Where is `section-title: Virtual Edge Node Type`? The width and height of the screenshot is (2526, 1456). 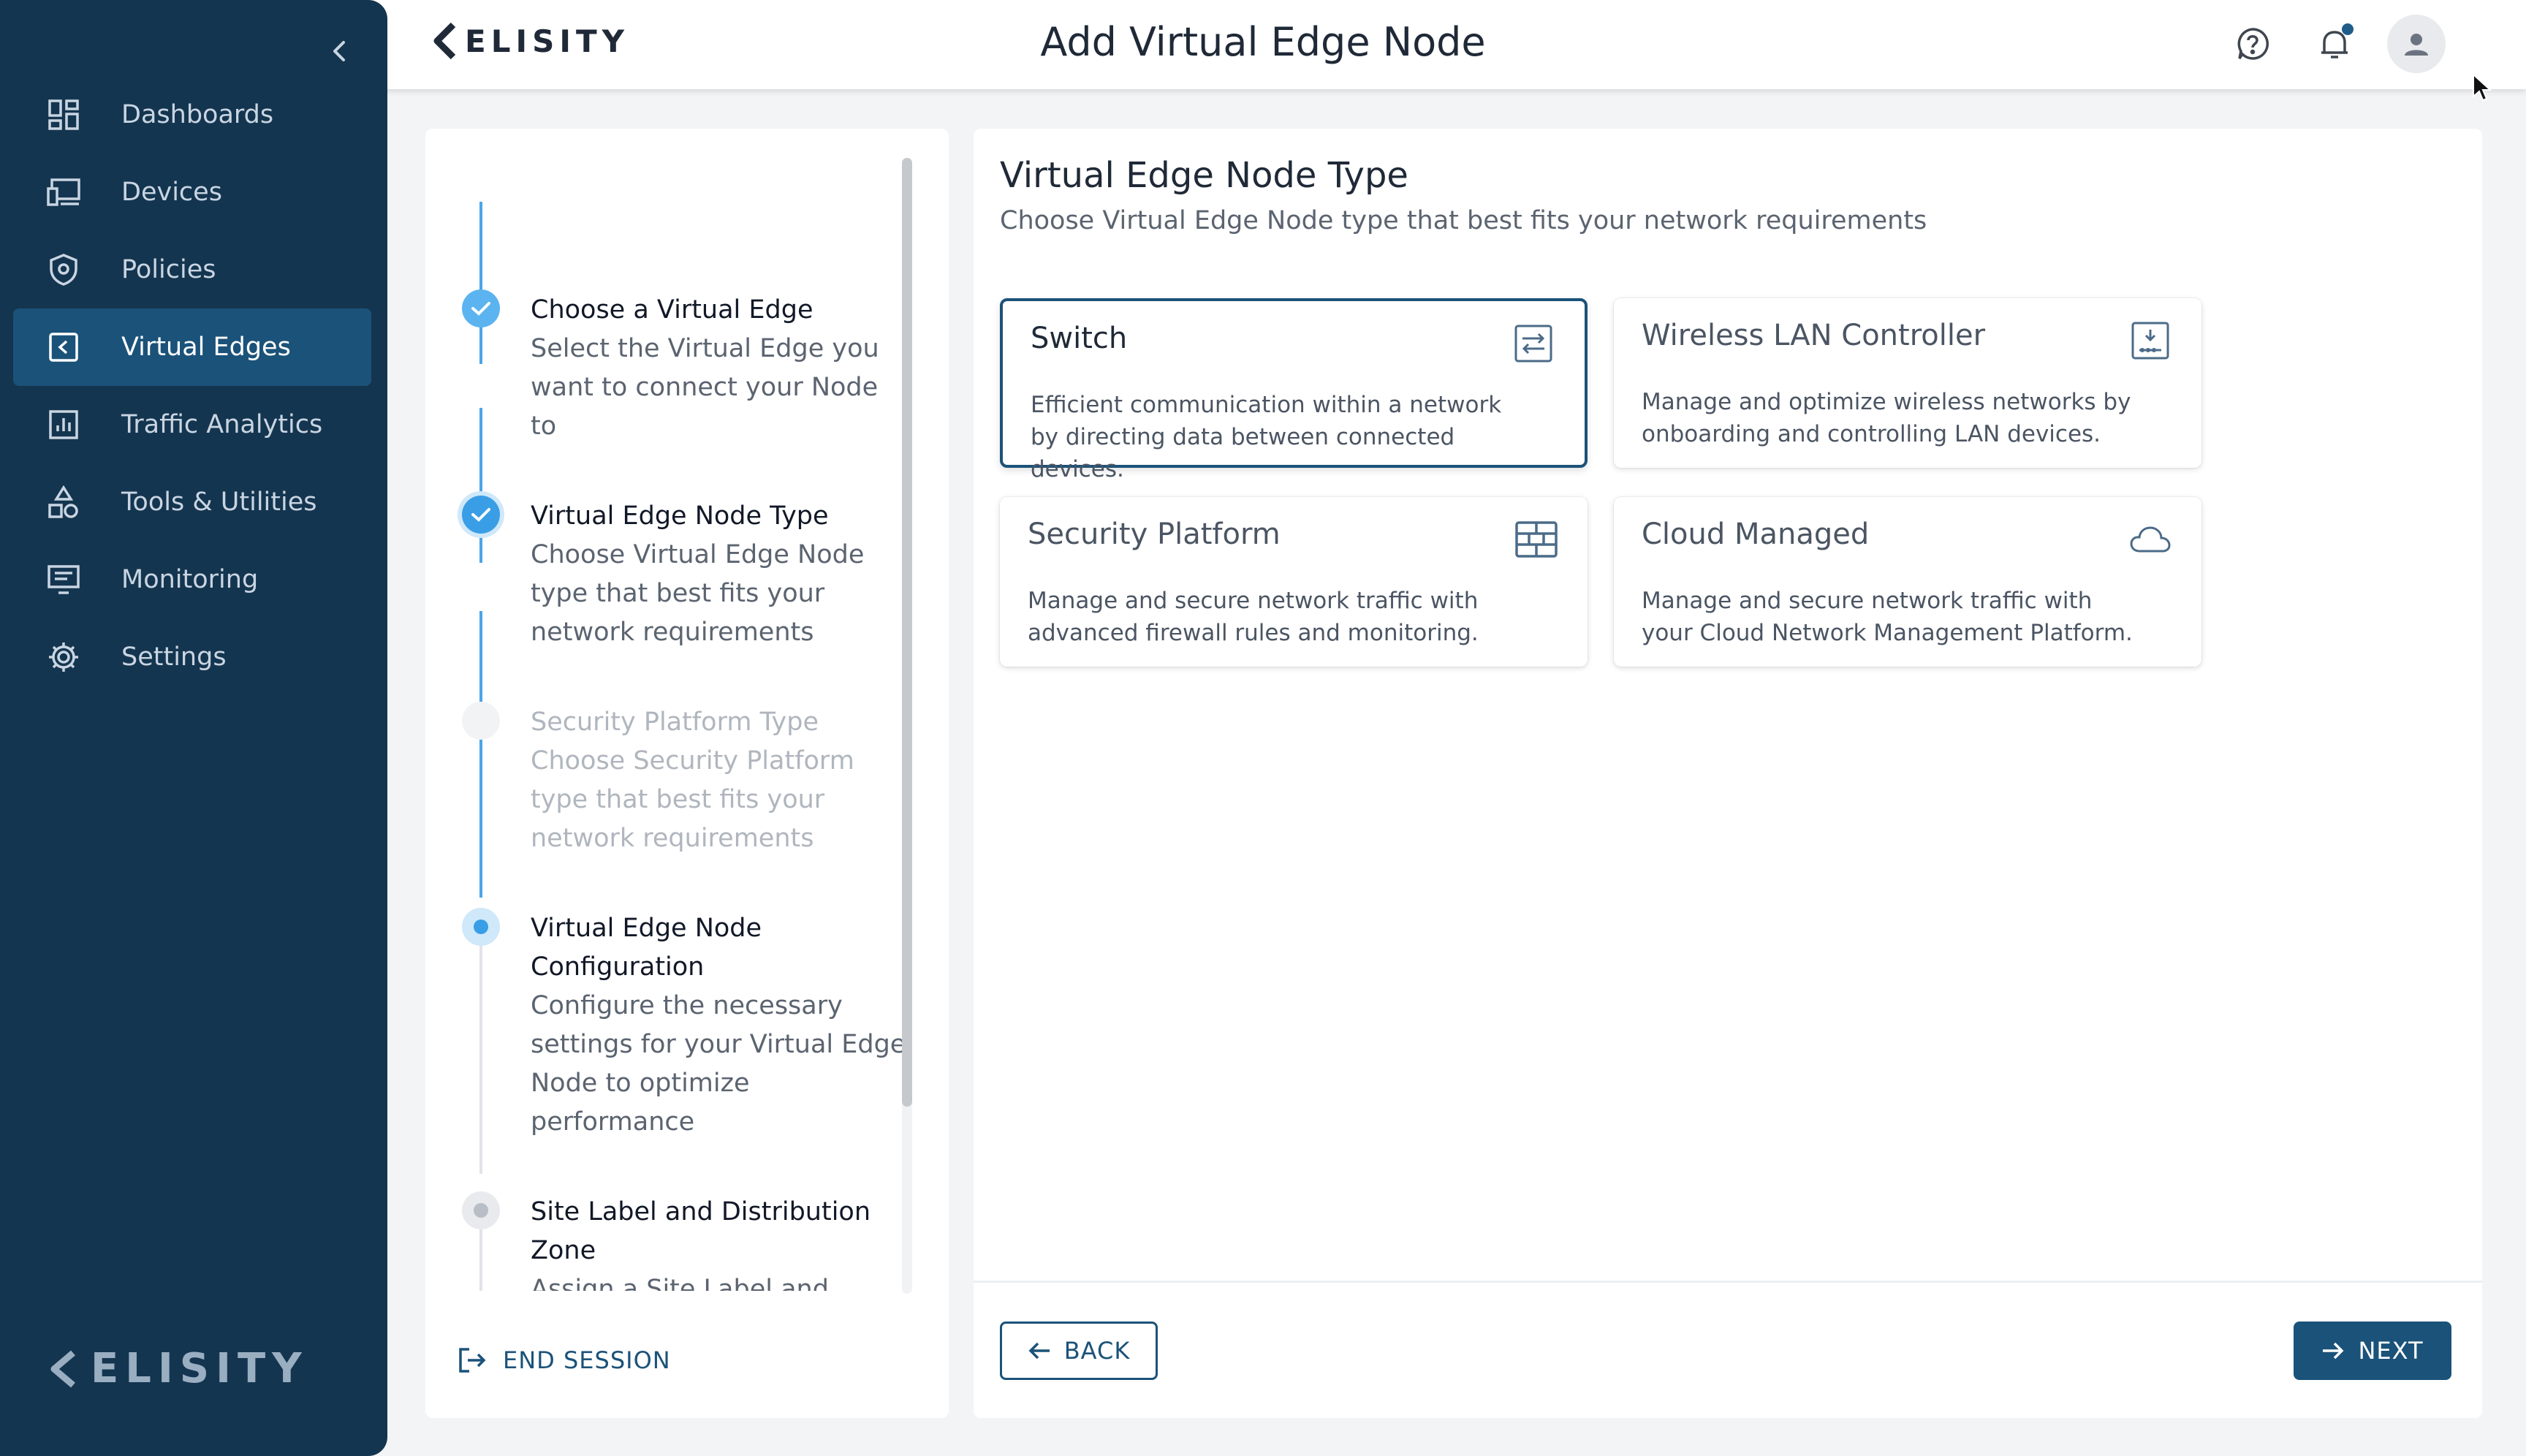
section-title: Virtual Edge Node Type is located at coordinates (1204, 175).